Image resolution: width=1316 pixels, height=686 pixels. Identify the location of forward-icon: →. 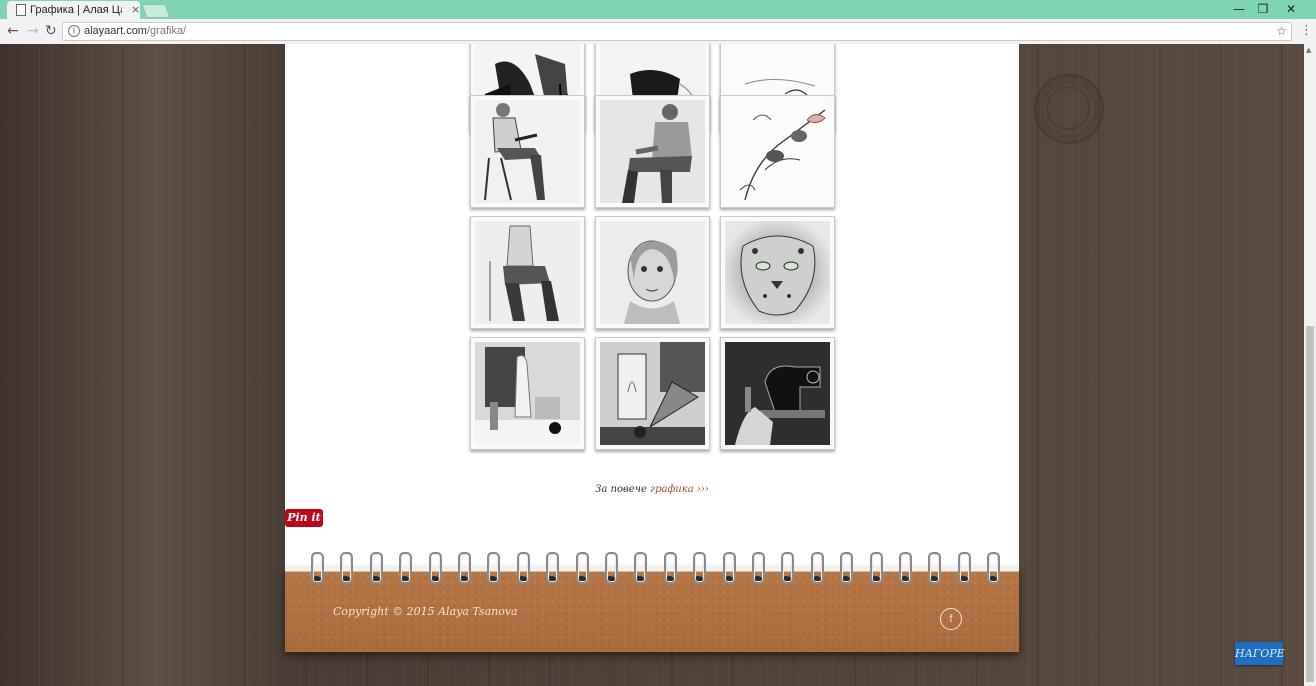
(33, 31).